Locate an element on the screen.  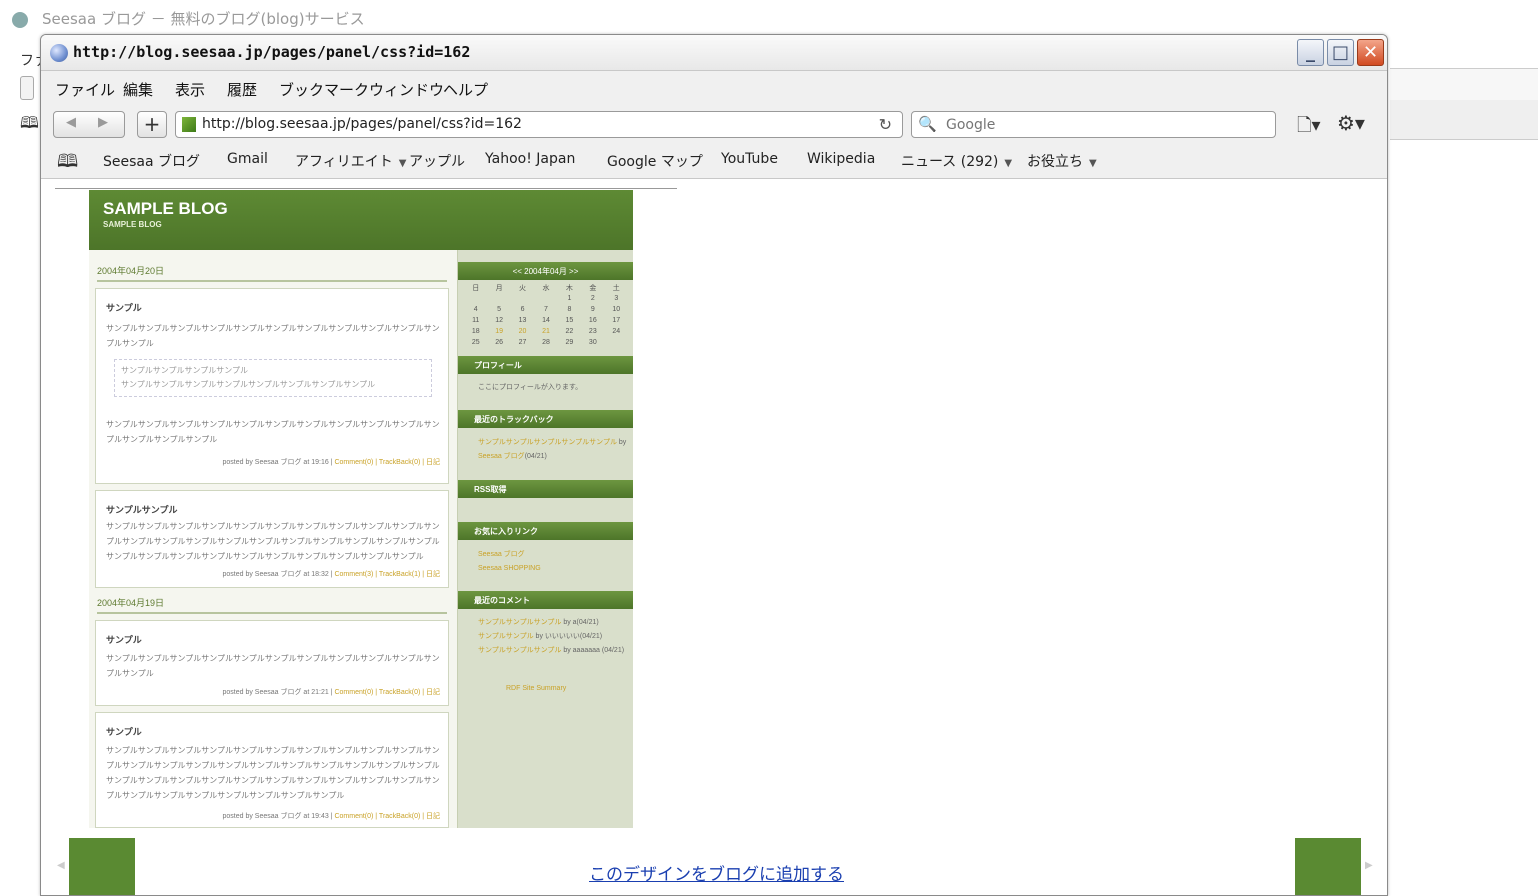
bookmark-youtube: YouTube is located at coordinates (749, 159).